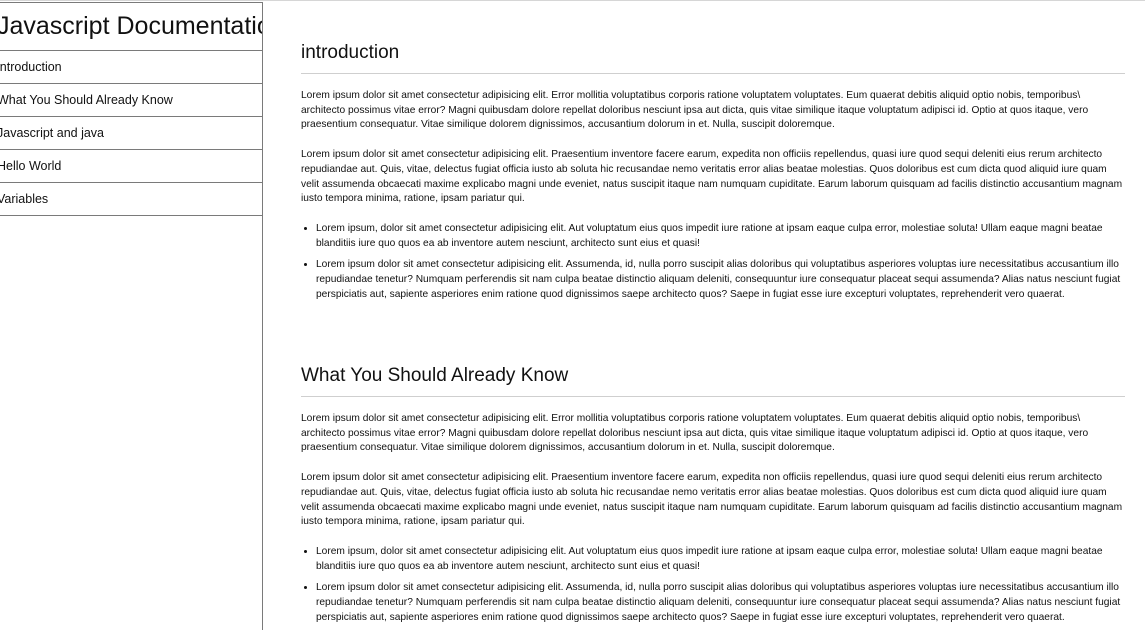 Image resolution: width=1145 pixels, height=630 pixels. What do you see at coordinates (713, 380) in the screenshot?
I see `section-title: What You Should Already Know` at bounding box center [713, 380].